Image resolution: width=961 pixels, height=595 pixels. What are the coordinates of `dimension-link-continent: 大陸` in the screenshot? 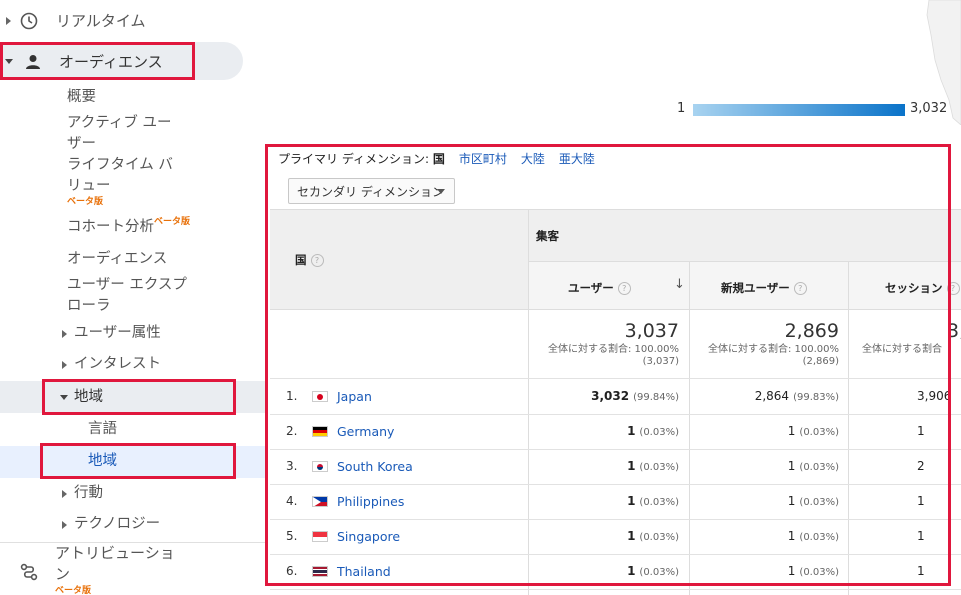 It's located at (533, 158).